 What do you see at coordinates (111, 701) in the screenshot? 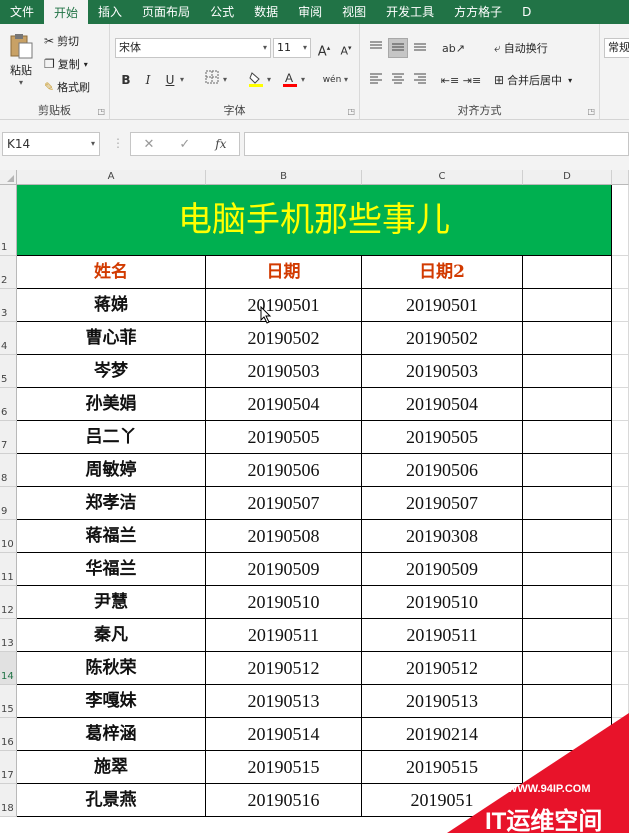
I see `table-cell: 李嘎妹` at bounding box center [111, 701].